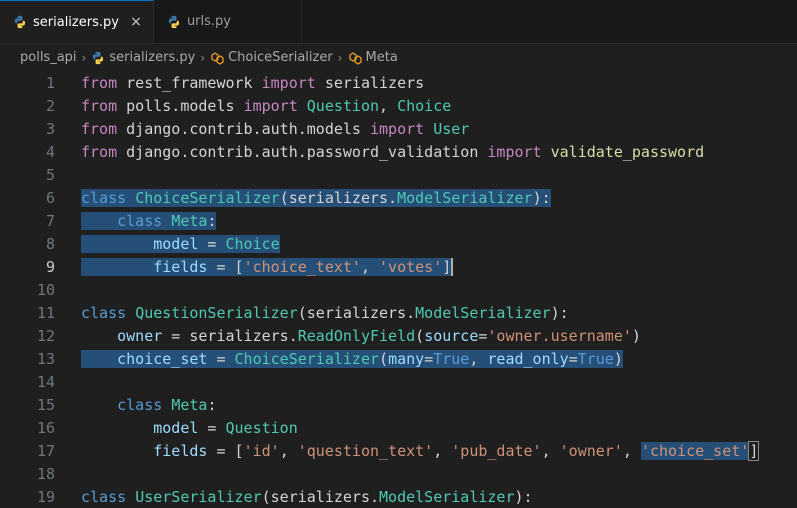  Describe the element at coordinates (84, 57) in the screenshot. I see `chevron-right-icon: ›` at that location.